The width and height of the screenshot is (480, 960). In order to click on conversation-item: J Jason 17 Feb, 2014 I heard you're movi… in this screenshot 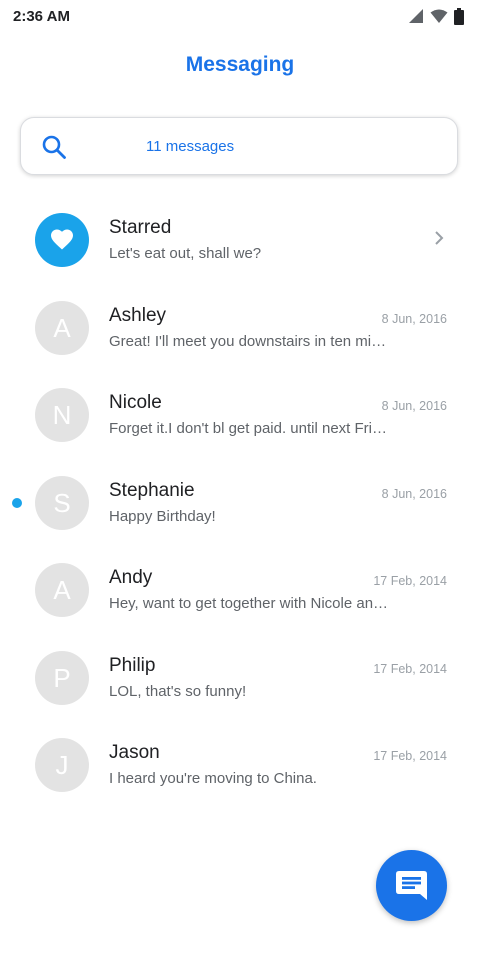, I will do `click(240, 765)`.